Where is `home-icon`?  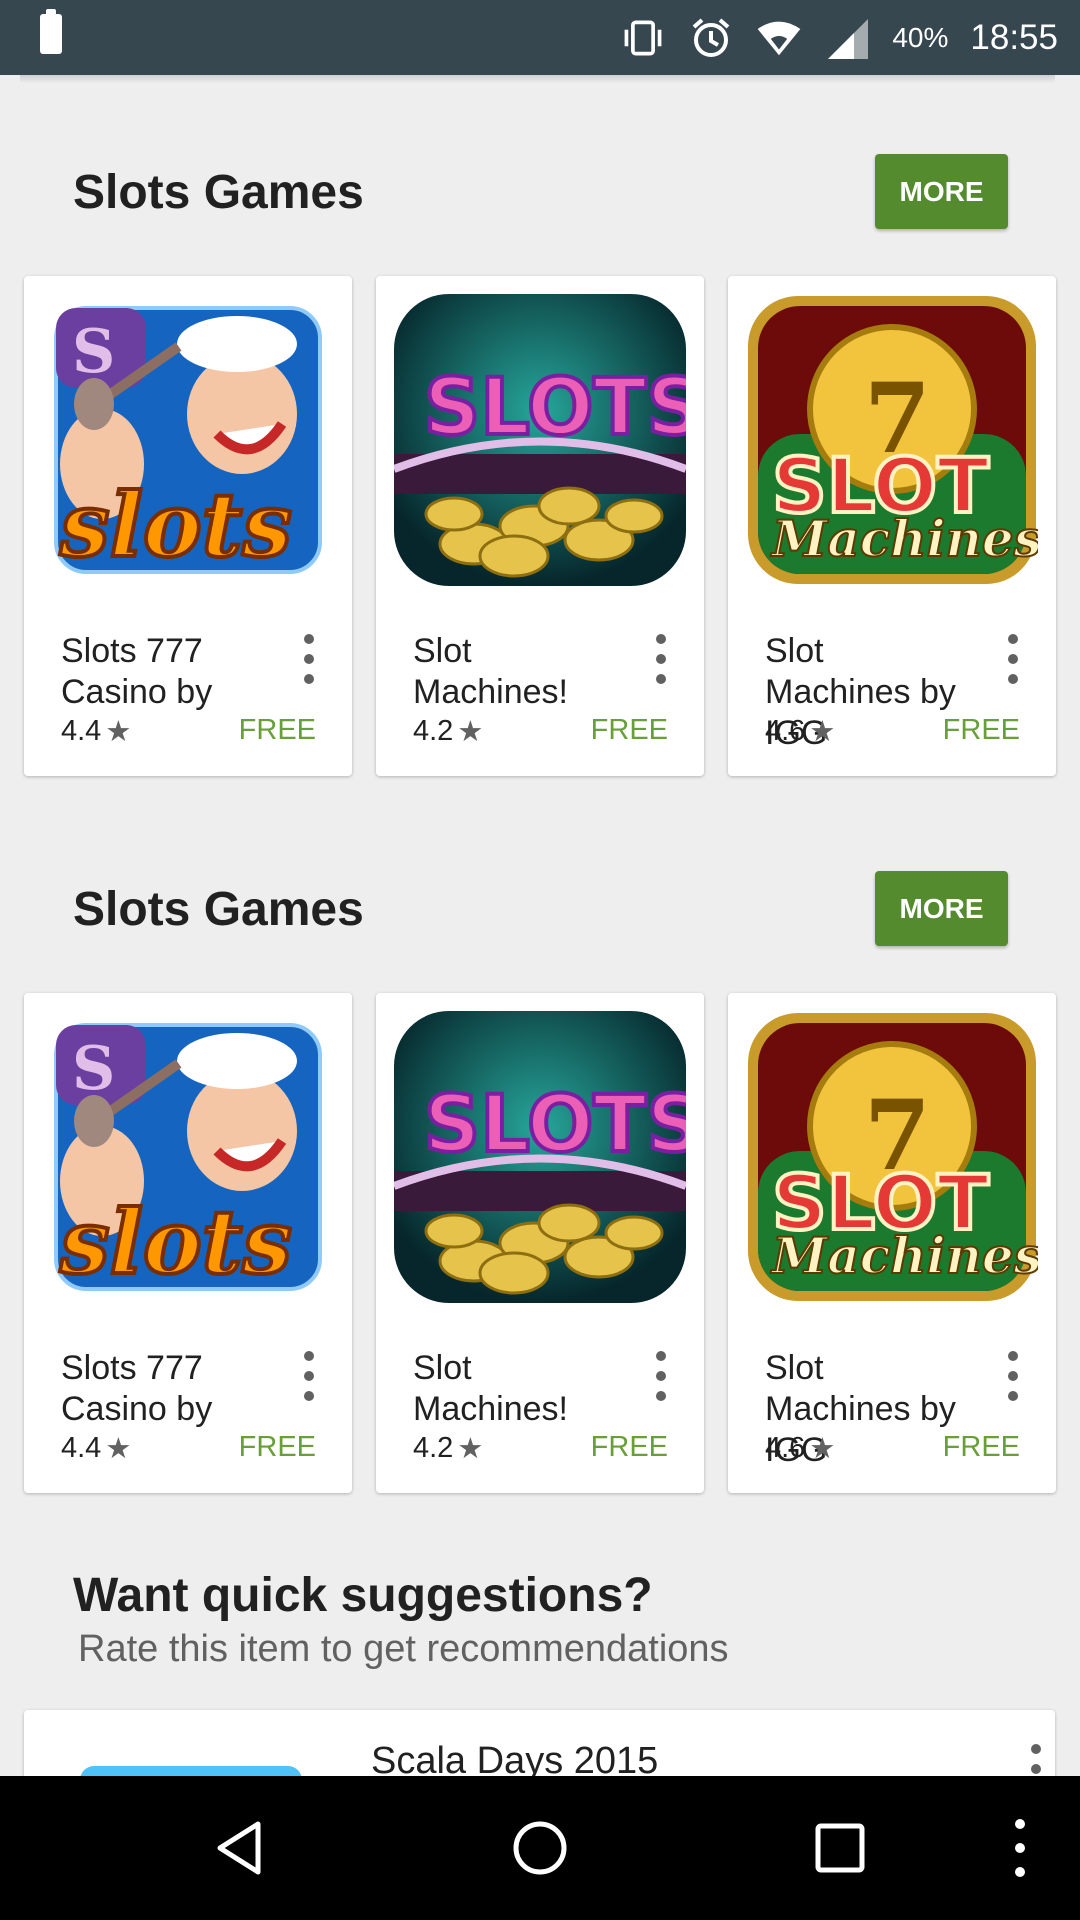
home-icon is located at coordinates (540, 1848).